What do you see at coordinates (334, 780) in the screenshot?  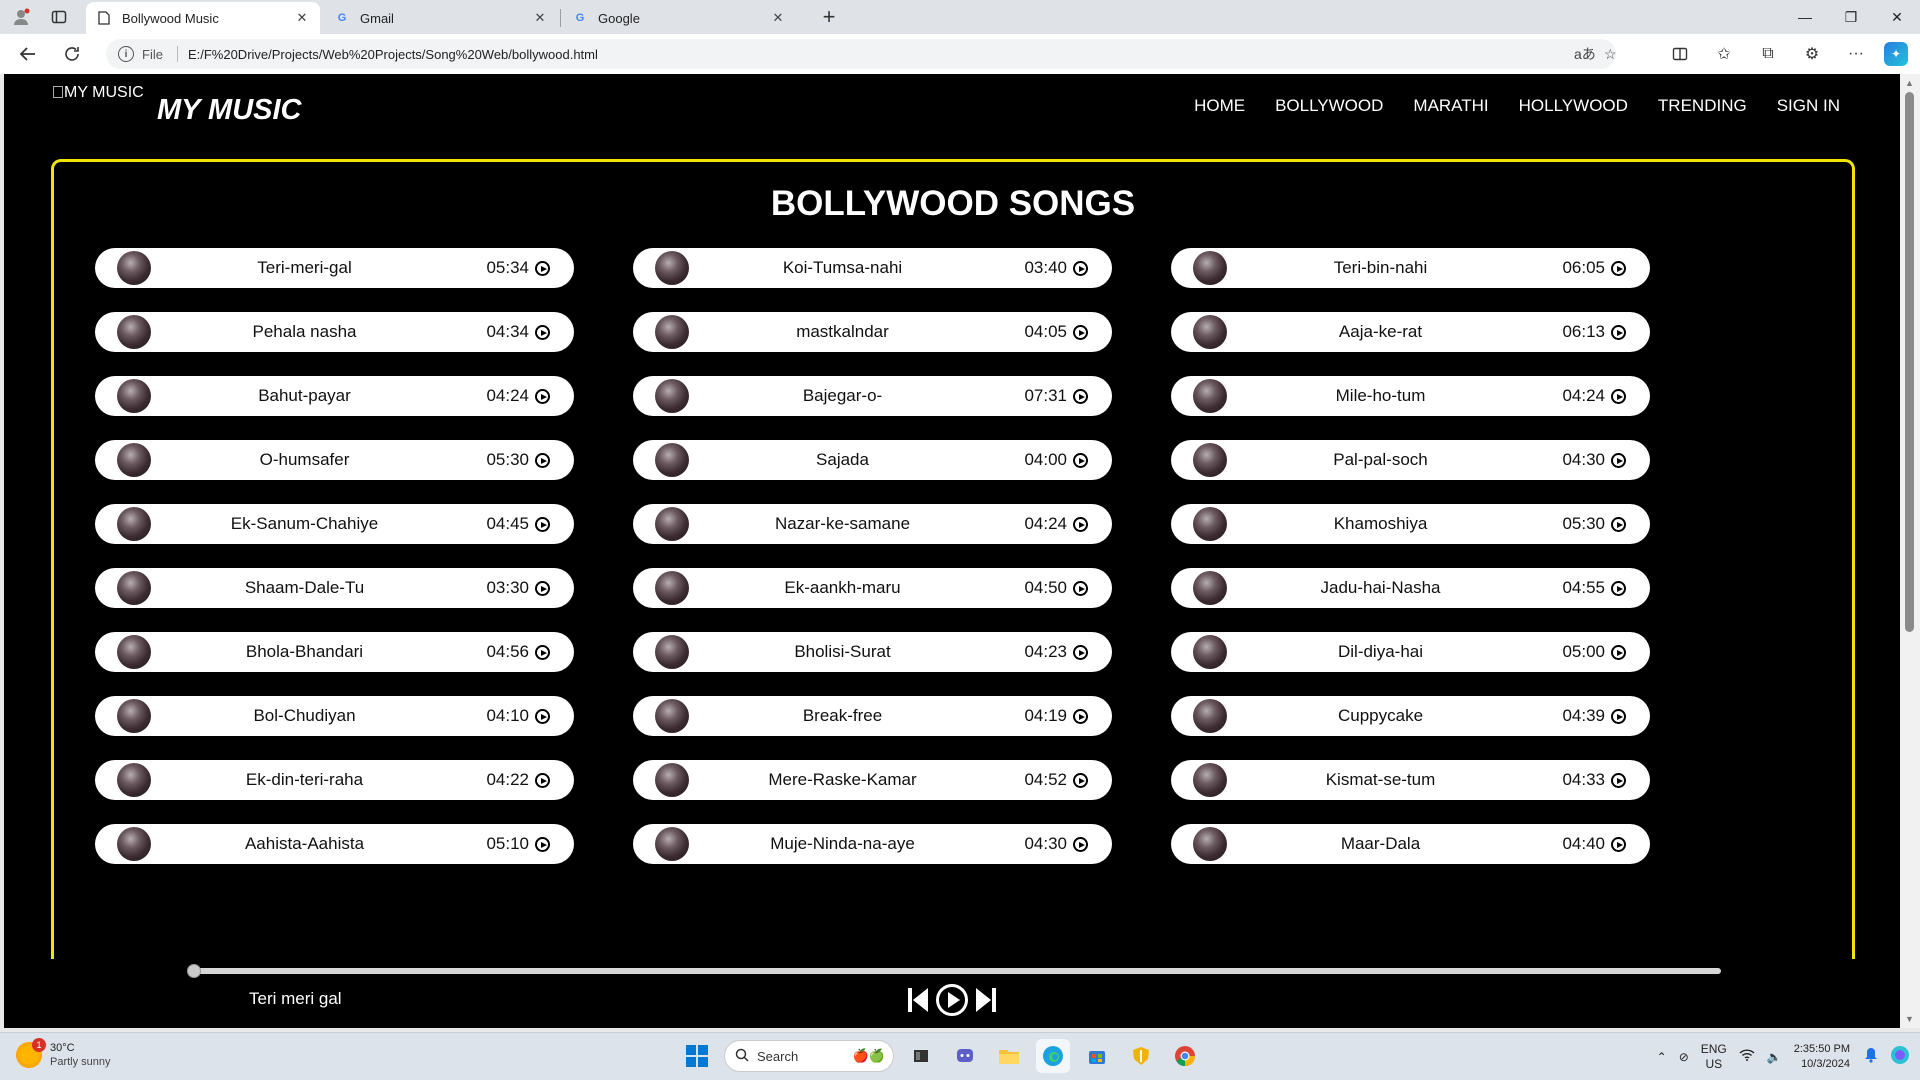 I see `song-card: Ek-din-teri-raha 04:22` at bounding box center [334, 780].